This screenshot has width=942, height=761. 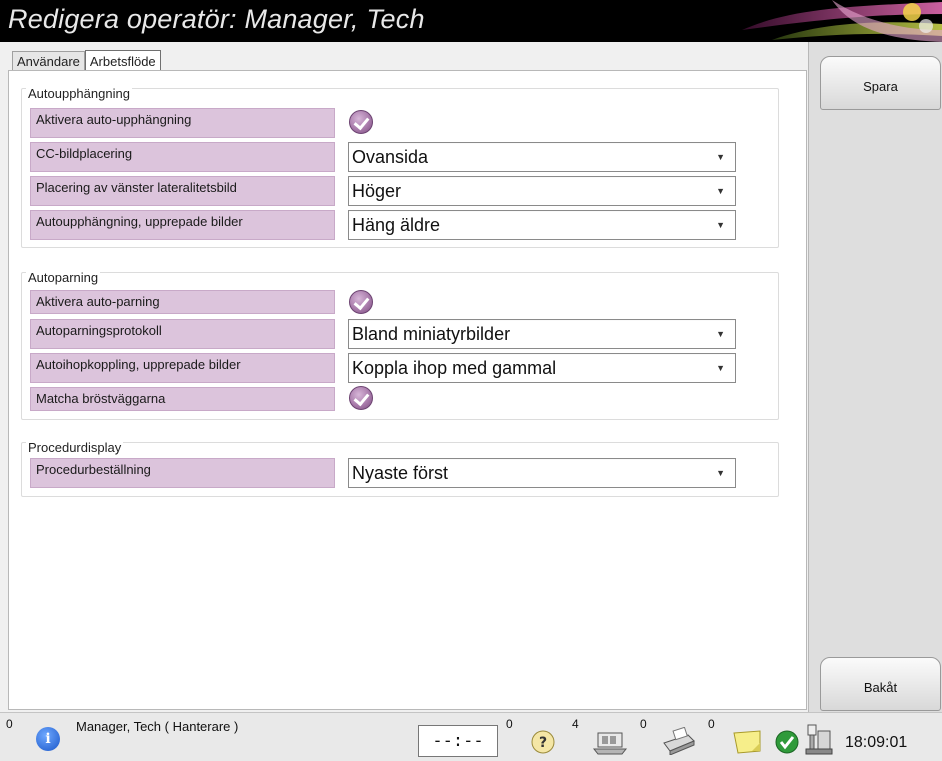 What do you see at coordinates (678, 741) in the screenshot?
I see `printer-icon` at bounding box center [678, 741].